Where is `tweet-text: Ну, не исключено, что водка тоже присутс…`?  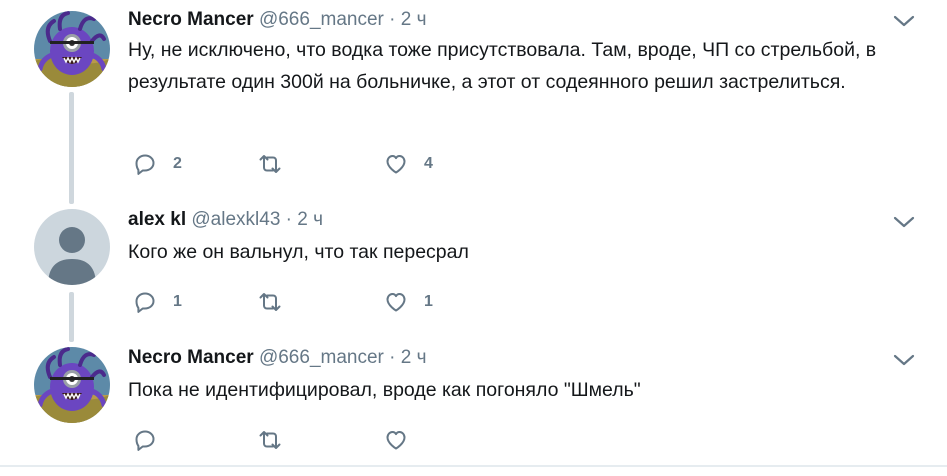 tweet-text: Ну, не исключено, что водка тоже присутс… is located at coordinates (502, 66).